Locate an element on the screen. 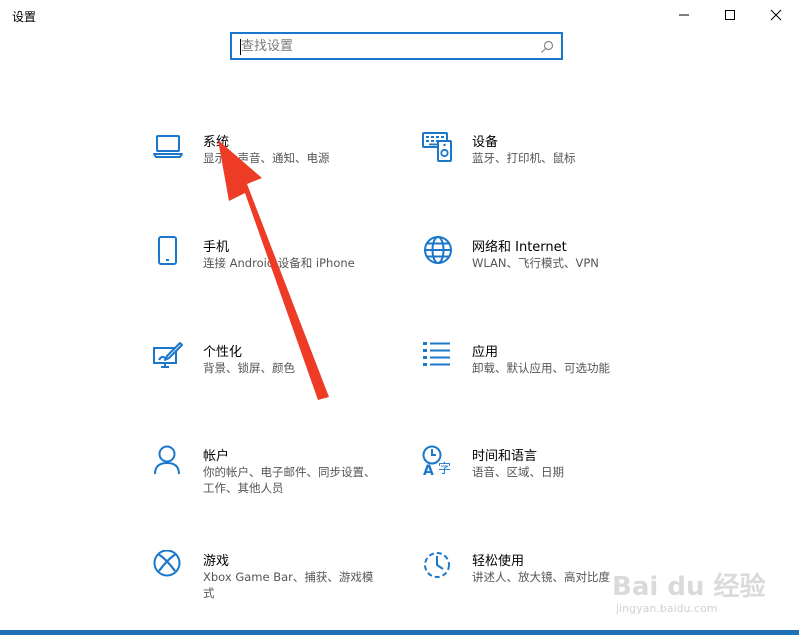 This screenshot has height=635, width=799. tile-label: 设备 is located at coordinates (485, 142).